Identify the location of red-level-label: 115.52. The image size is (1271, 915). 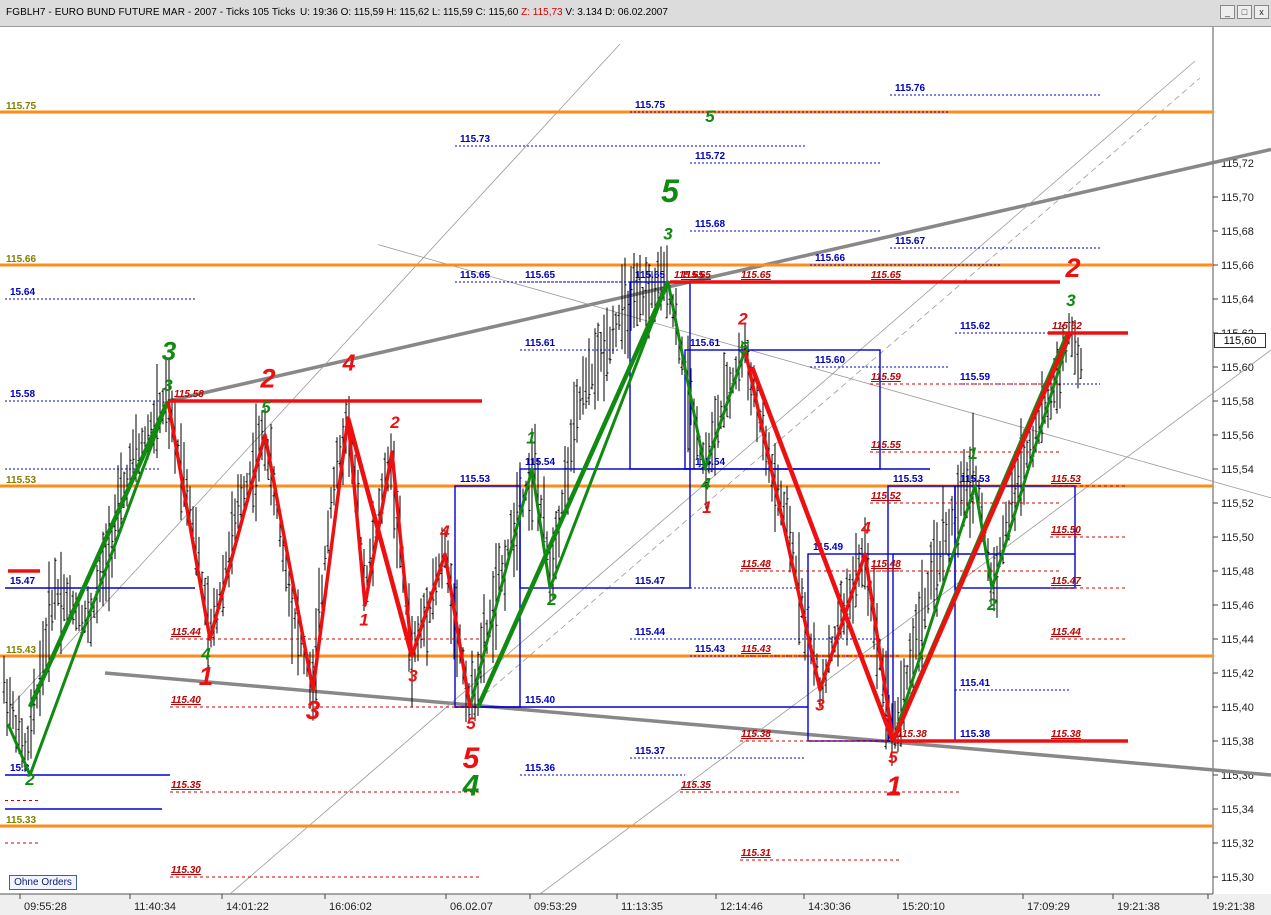
(886, 496).